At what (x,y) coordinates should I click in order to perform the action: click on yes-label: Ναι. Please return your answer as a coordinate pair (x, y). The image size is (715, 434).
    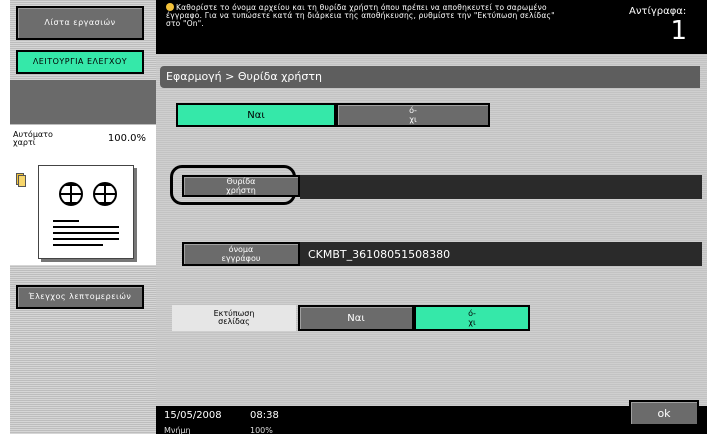
    Looking at the image, I should click on (256, 115).